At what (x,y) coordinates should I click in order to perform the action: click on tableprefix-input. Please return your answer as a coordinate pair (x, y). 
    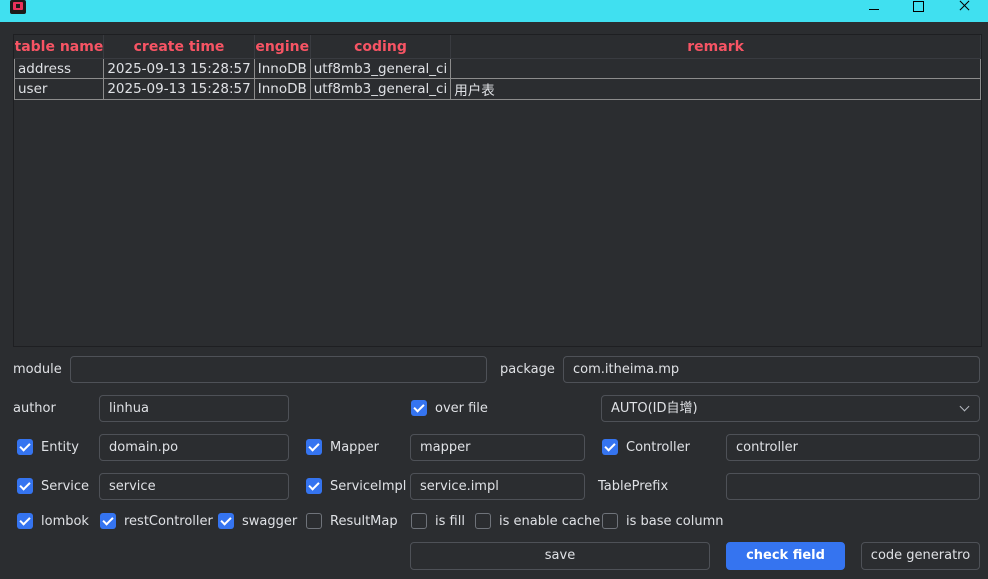
    Looking at the image, I should click on (853, 486).